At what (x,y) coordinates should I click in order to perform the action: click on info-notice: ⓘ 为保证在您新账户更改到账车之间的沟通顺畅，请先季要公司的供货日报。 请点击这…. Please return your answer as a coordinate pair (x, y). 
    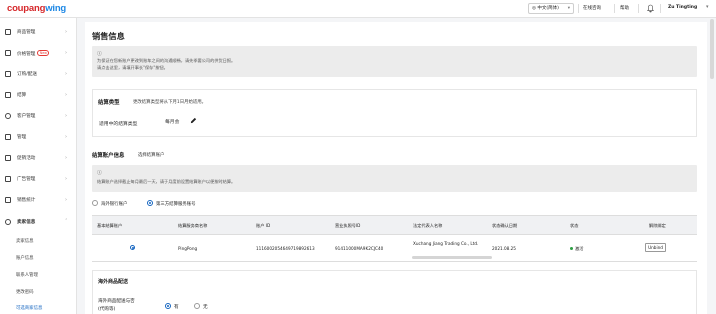
    Looking at the image, I should click on (394, 61).